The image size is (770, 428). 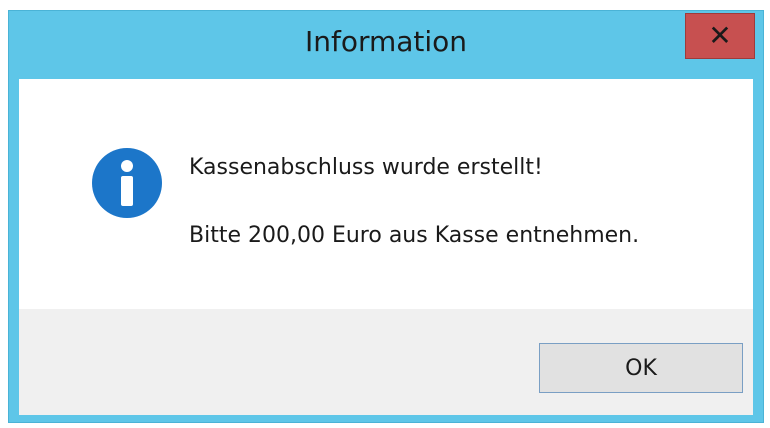 I want to click on info-icon, so click(x=127, y=183).